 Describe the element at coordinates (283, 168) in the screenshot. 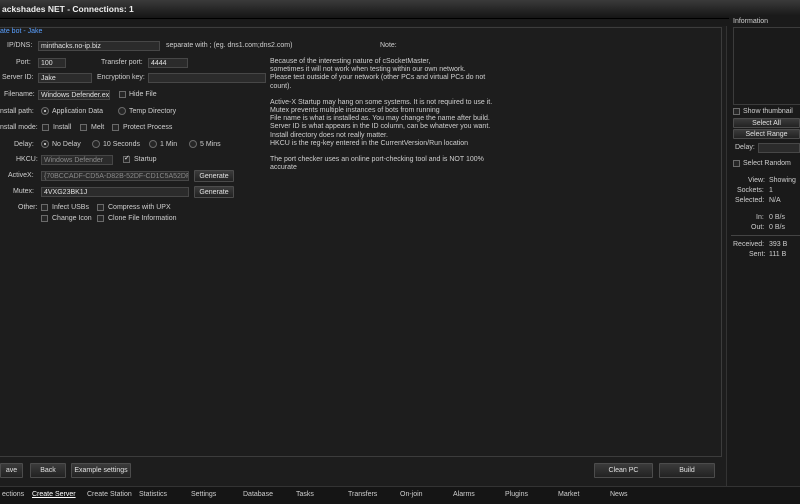

I see `note-line: accurate` at that location.